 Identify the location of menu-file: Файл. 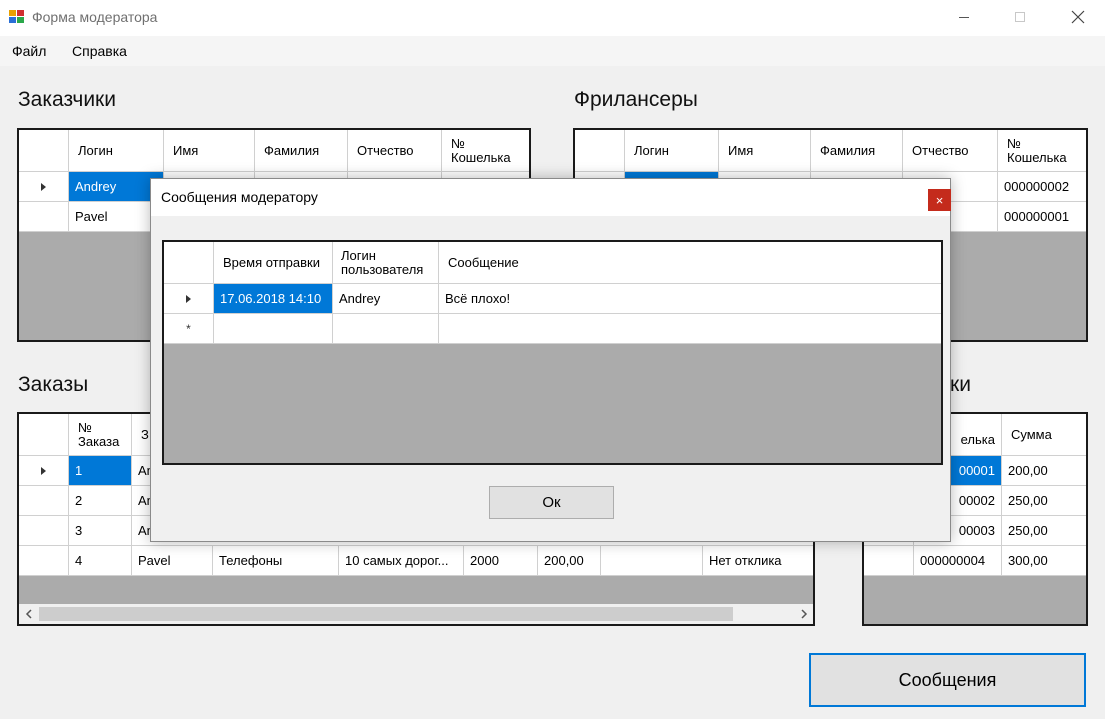
(29, 51).